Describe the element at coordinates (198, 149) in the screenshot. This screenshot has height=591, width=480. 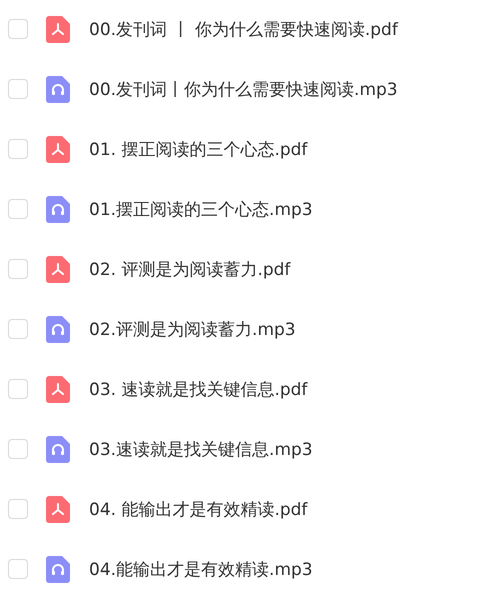
I see `file-name: 01. 摆正阅读的三个心态.pdf` at that location.